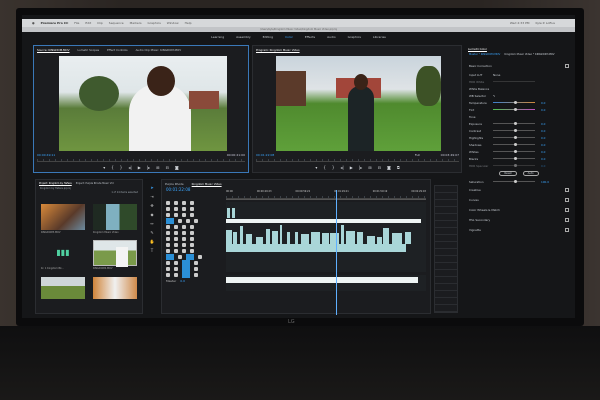  What do you see at coordinates (519, 190) in the screenshot?
I see `lumetri-section: Creative` at bounding box center [519, 190].